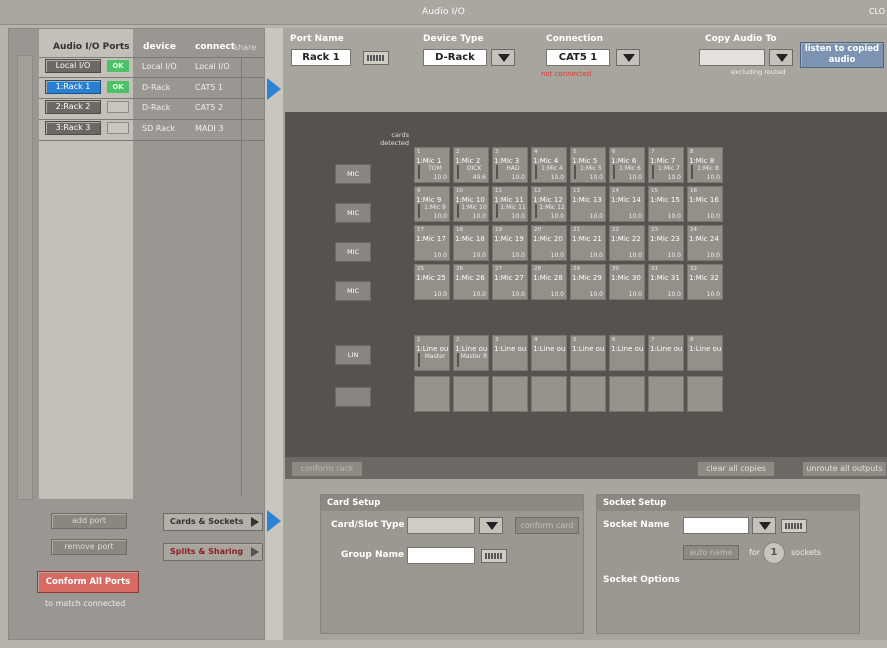 This screenshot has height=648, width=887. I want to click on line-output-cell: 4 1:Line ou, so click(549, 353).